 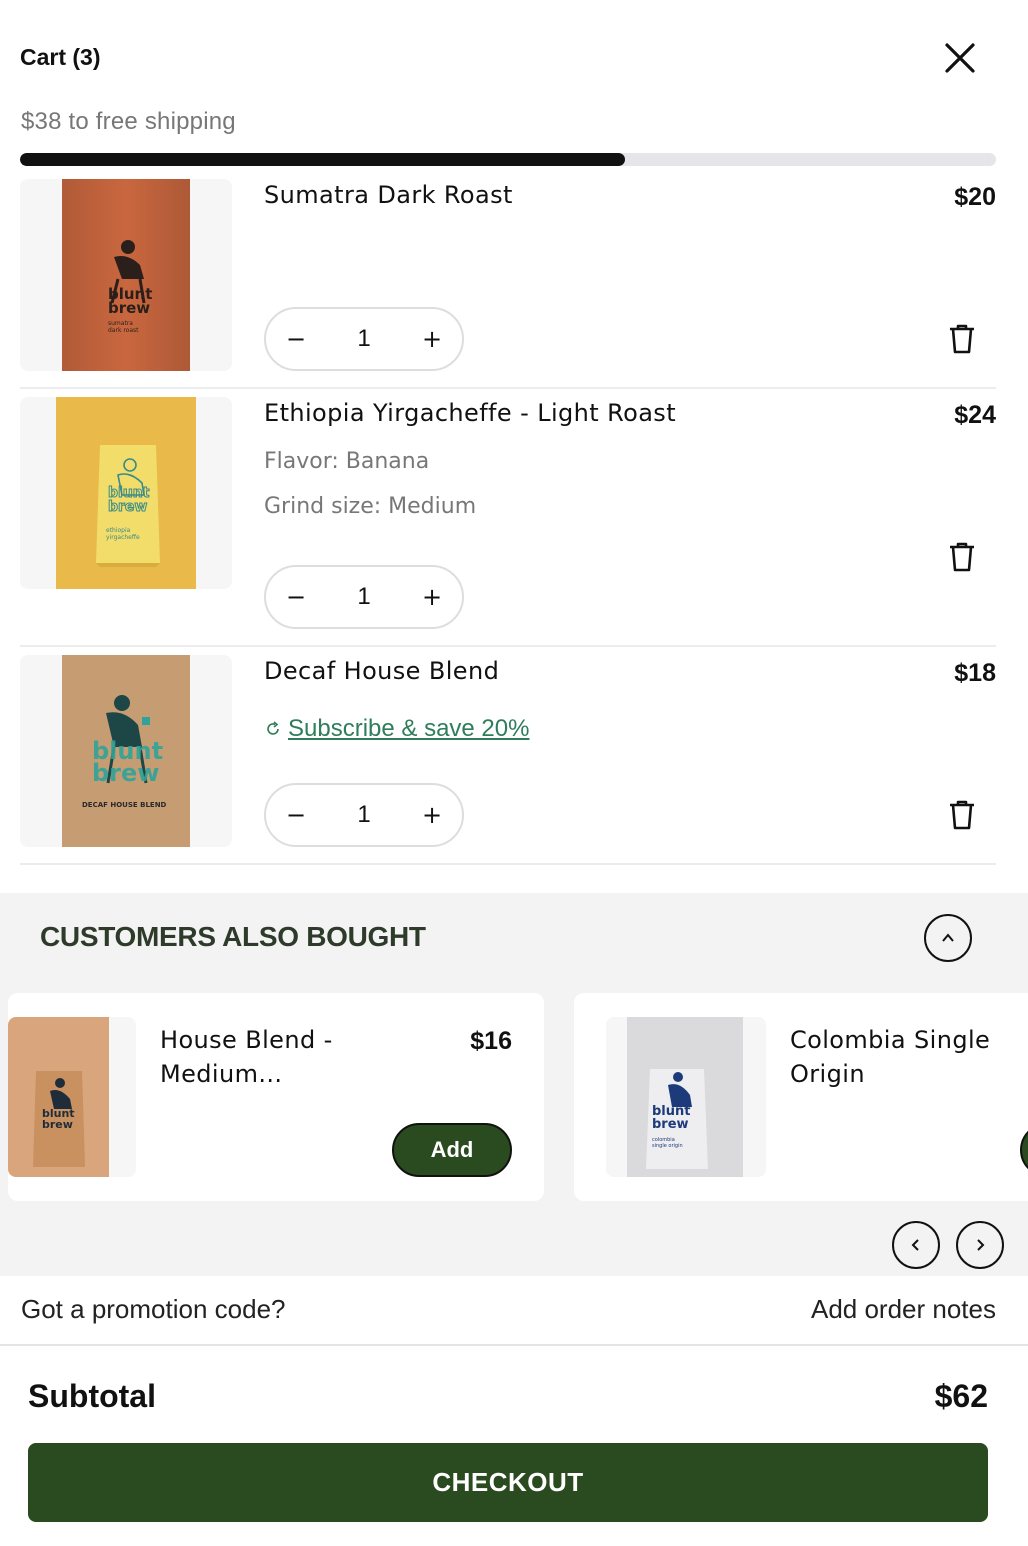 What do you see at coordinates (470, 413) in the screenshot?
I see `item-name: Ethiopia Yirgacheffe - Light Roast` at bounding box center [470, 413].